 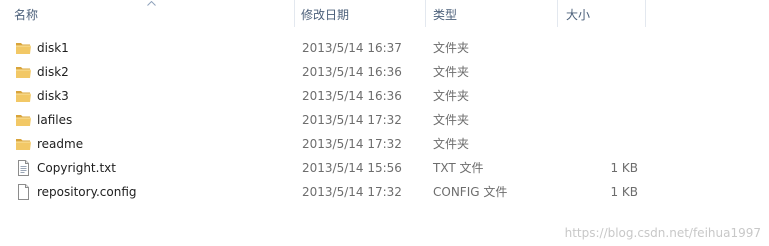 What do you see at coordinates (87, 192) in the screenshot?
I see `file-name: repository.config` at bounding box center [87, 192].